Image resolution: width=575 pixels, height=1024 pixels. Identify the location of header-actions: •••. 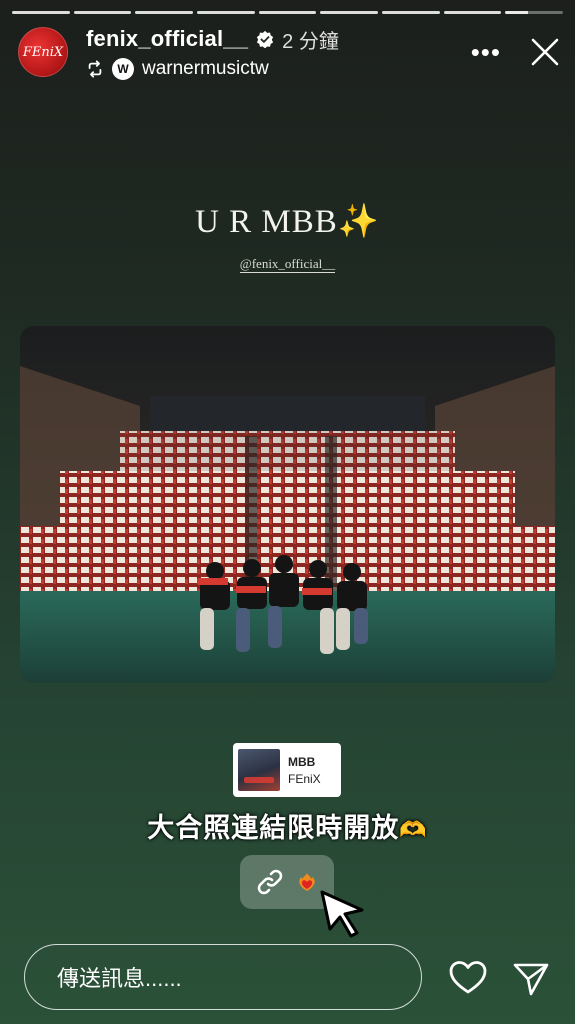
(516, 52).